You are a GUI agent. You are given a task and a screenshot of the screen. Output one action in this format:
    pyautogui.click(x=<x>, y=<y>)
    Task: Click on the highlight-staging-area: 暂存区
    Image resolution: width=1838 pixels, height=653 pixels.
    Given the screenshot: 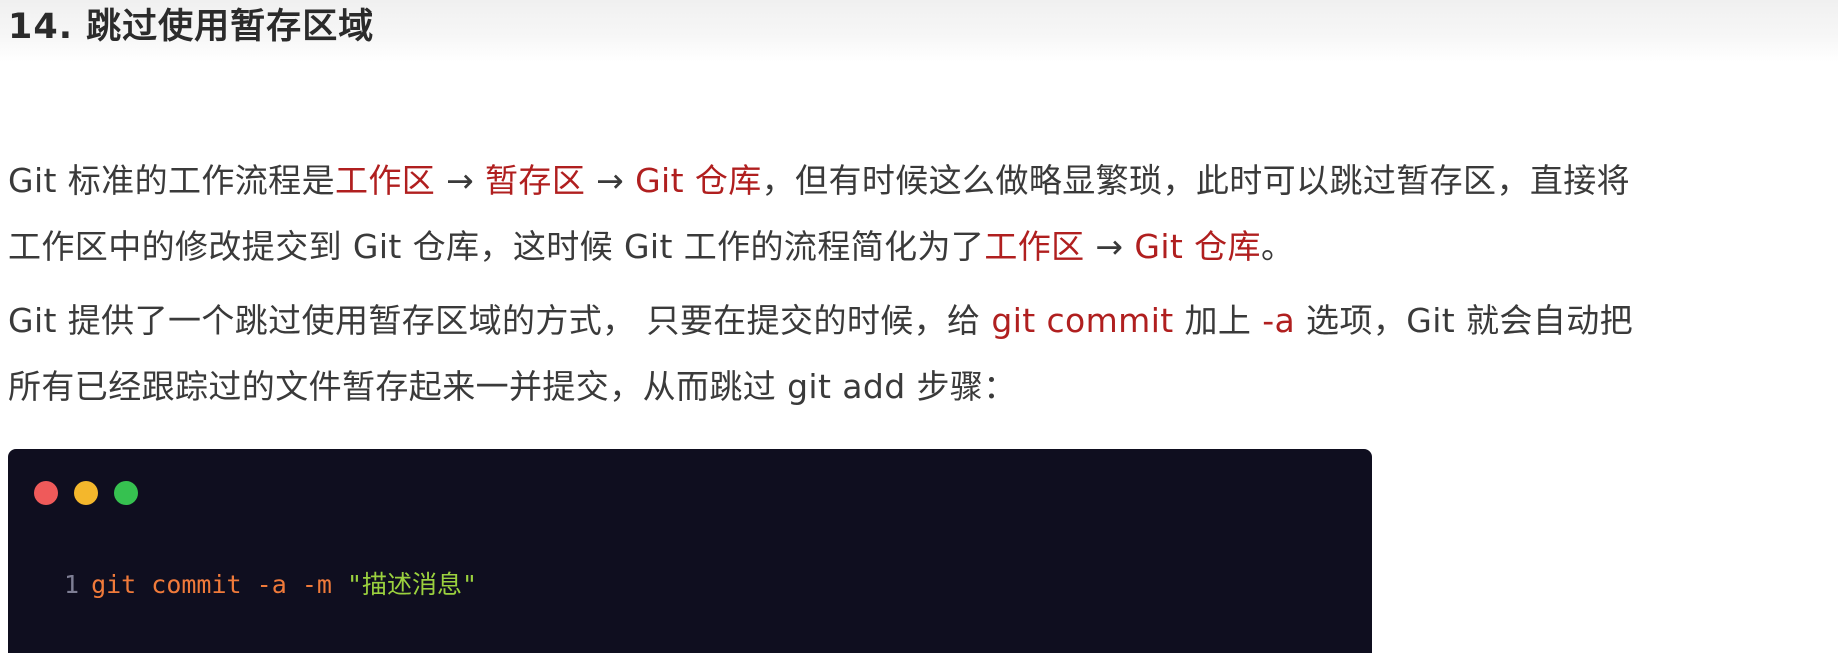 What is the action you would take?
    pyautogui.click(x=535, y=180)
    